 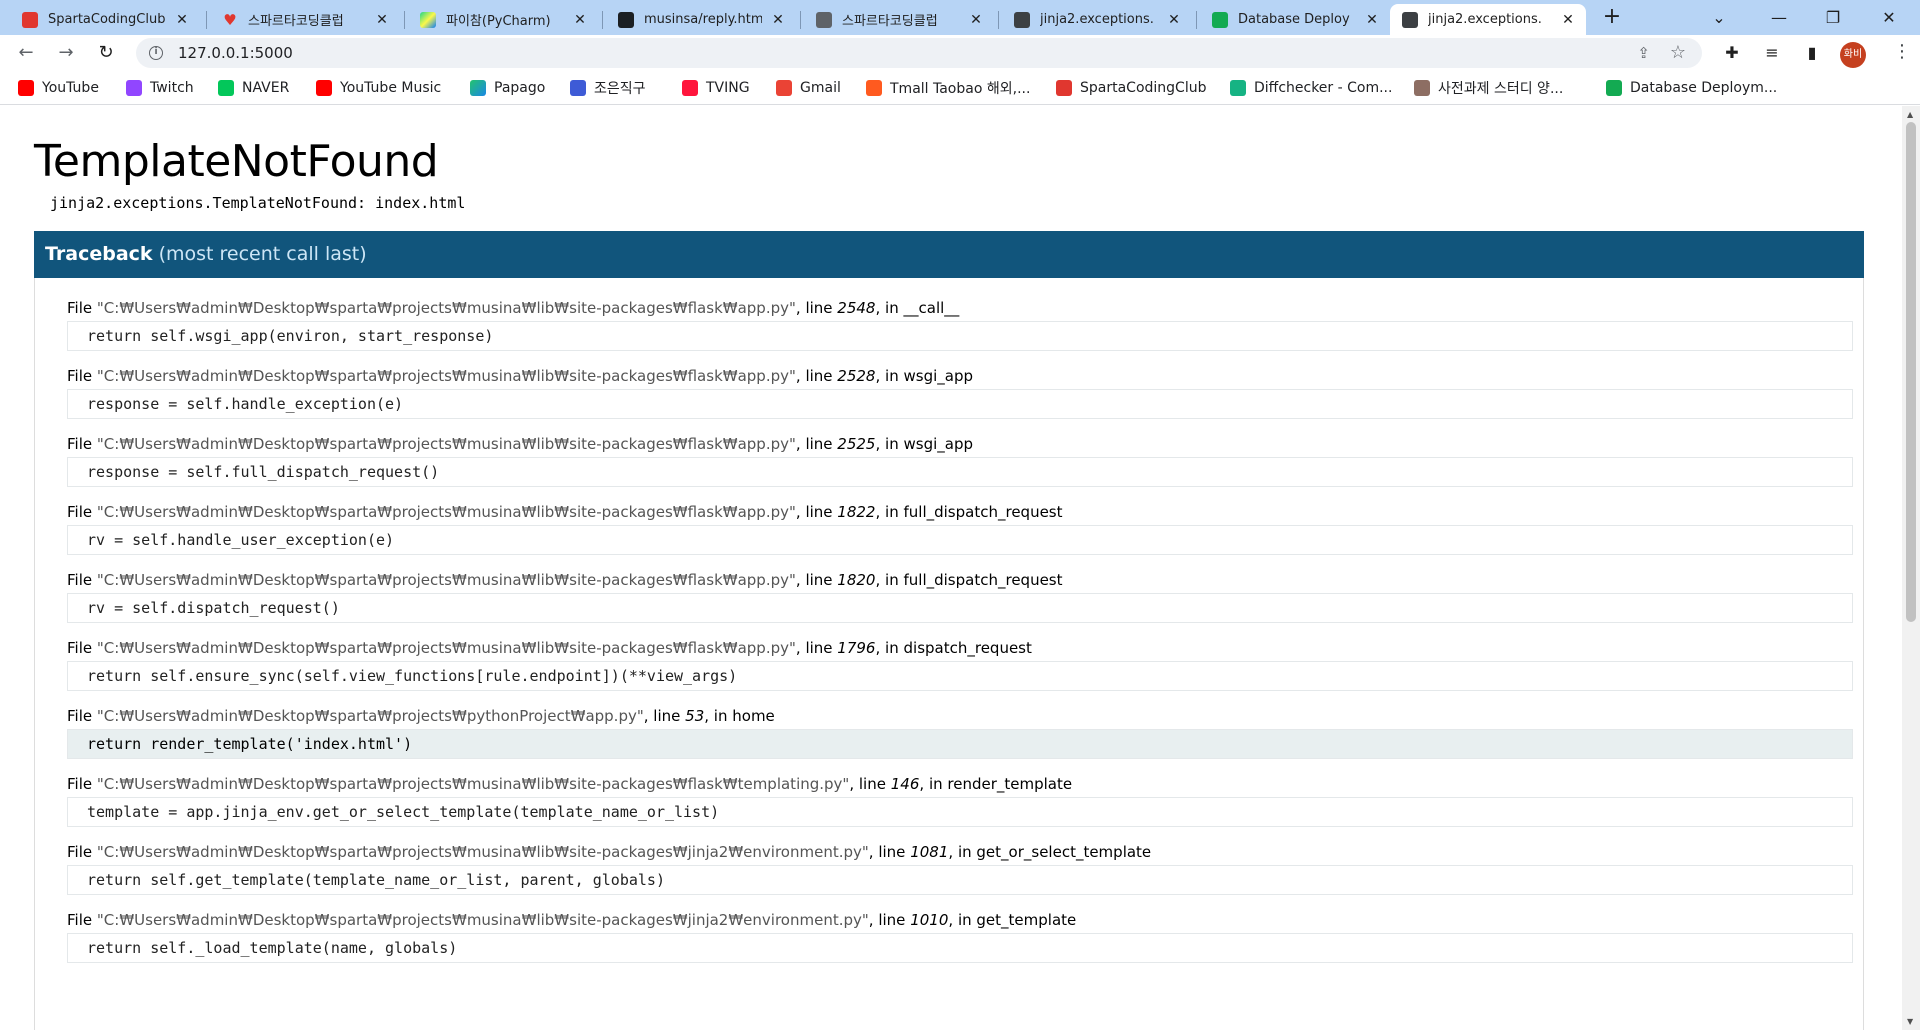 I want to click on extensions-icon: ✚, so click(x=1732, y=53).